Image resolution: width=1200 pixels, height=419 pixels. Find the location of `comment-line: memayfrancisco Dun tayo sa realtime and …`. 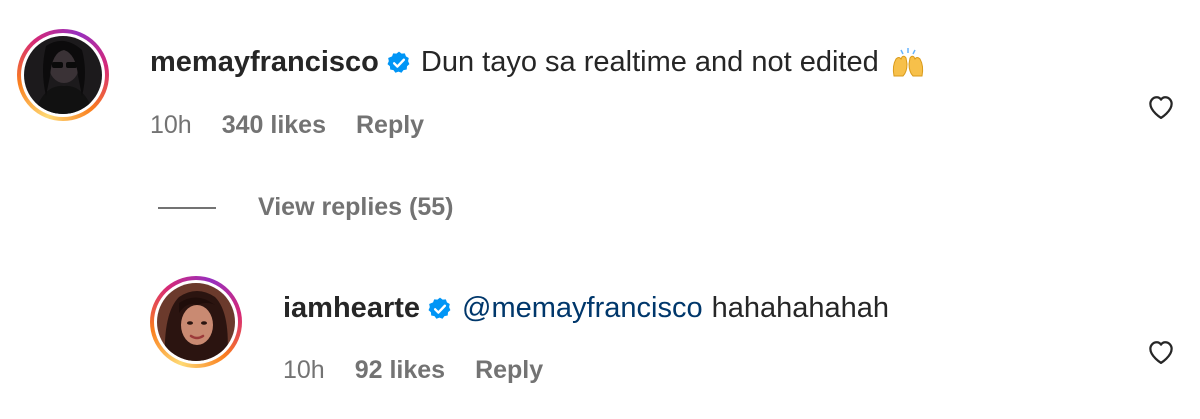

comment-line: memayfrancisco Dun tayo sa realtime and … is located at coordinates (537, 62).